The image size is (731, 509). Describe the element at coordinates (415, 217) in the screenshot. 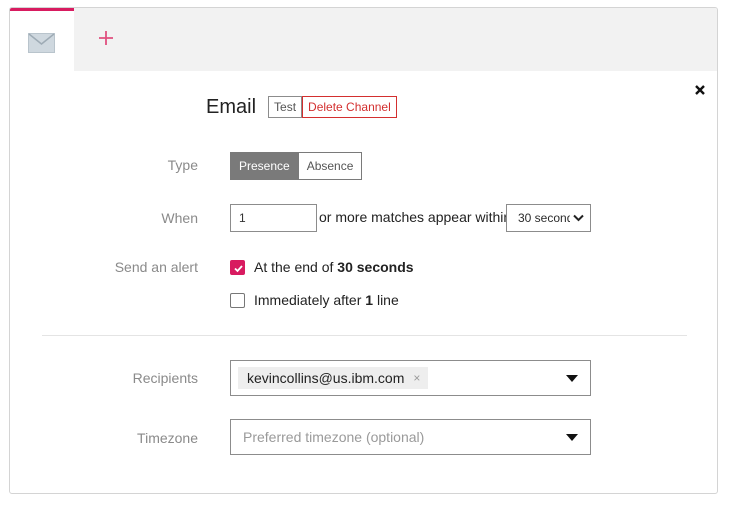

I see `when-description: or more matches appear within` at that location.